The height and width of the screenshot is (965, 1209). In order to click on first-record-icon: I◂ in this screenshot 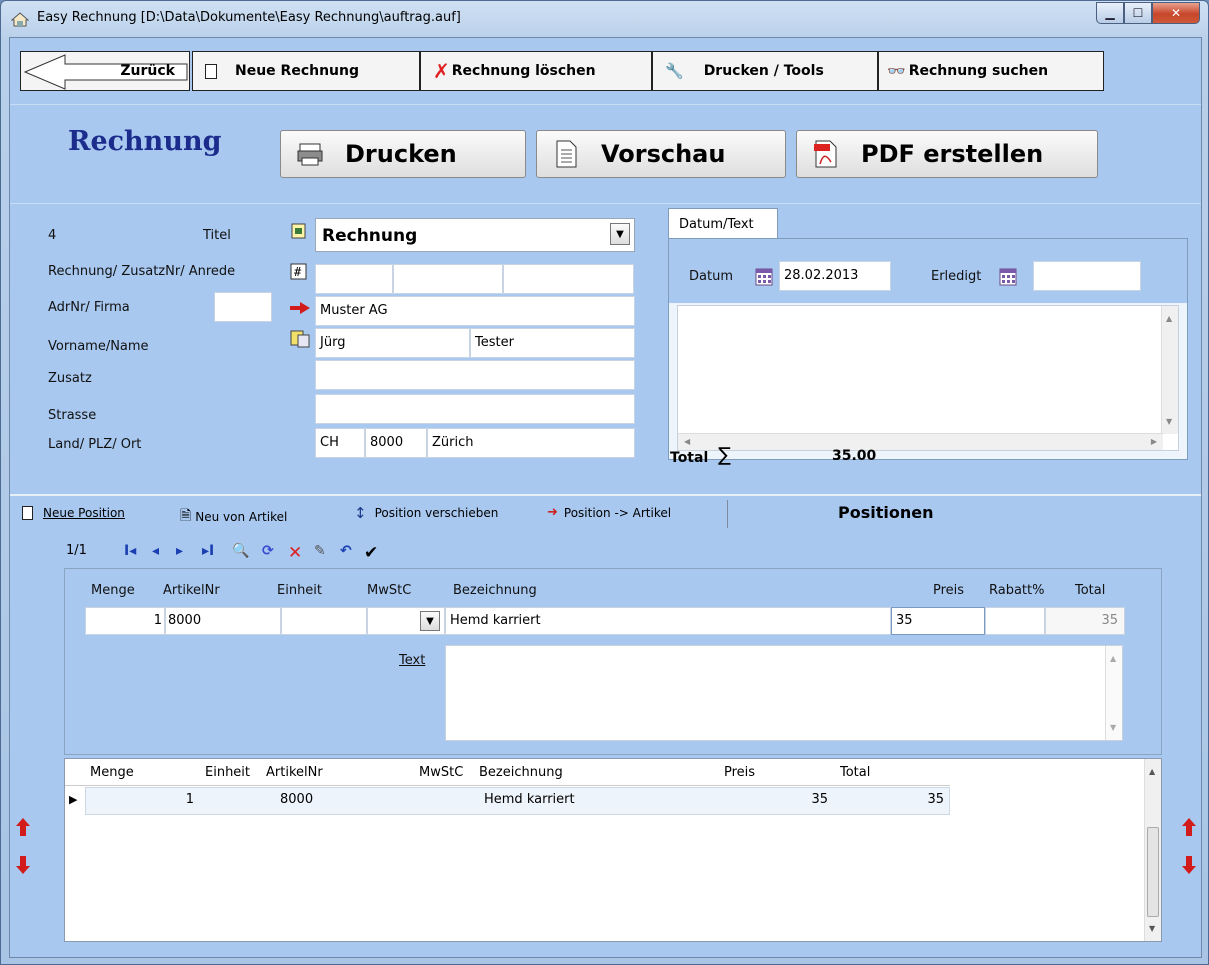, I will do `click(130, 551)`.